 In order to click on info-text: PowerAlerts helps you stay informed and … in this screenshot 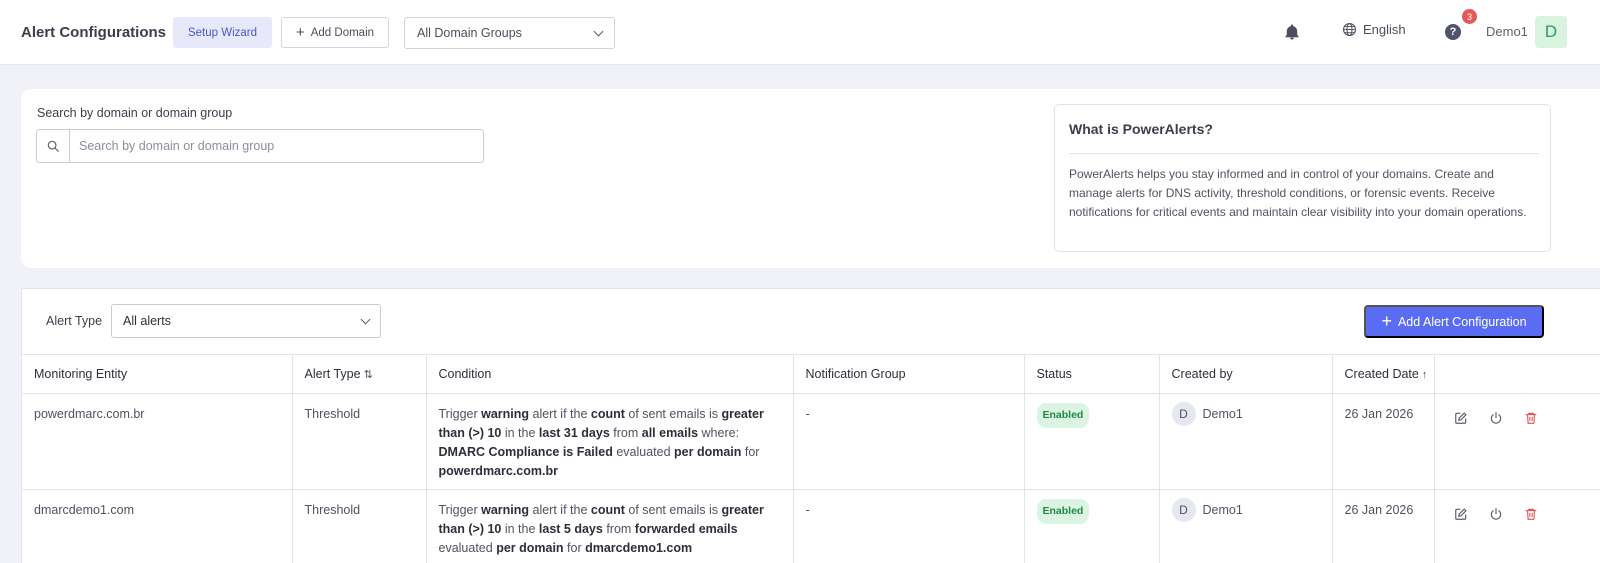, I will do `click(1298, 193)`.